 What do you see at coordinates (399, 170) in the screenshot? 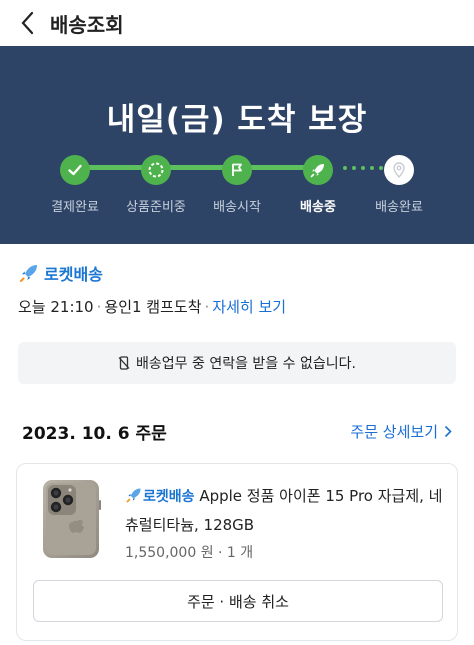
I see `location-pin-icon` at bounding box center [399, 170].